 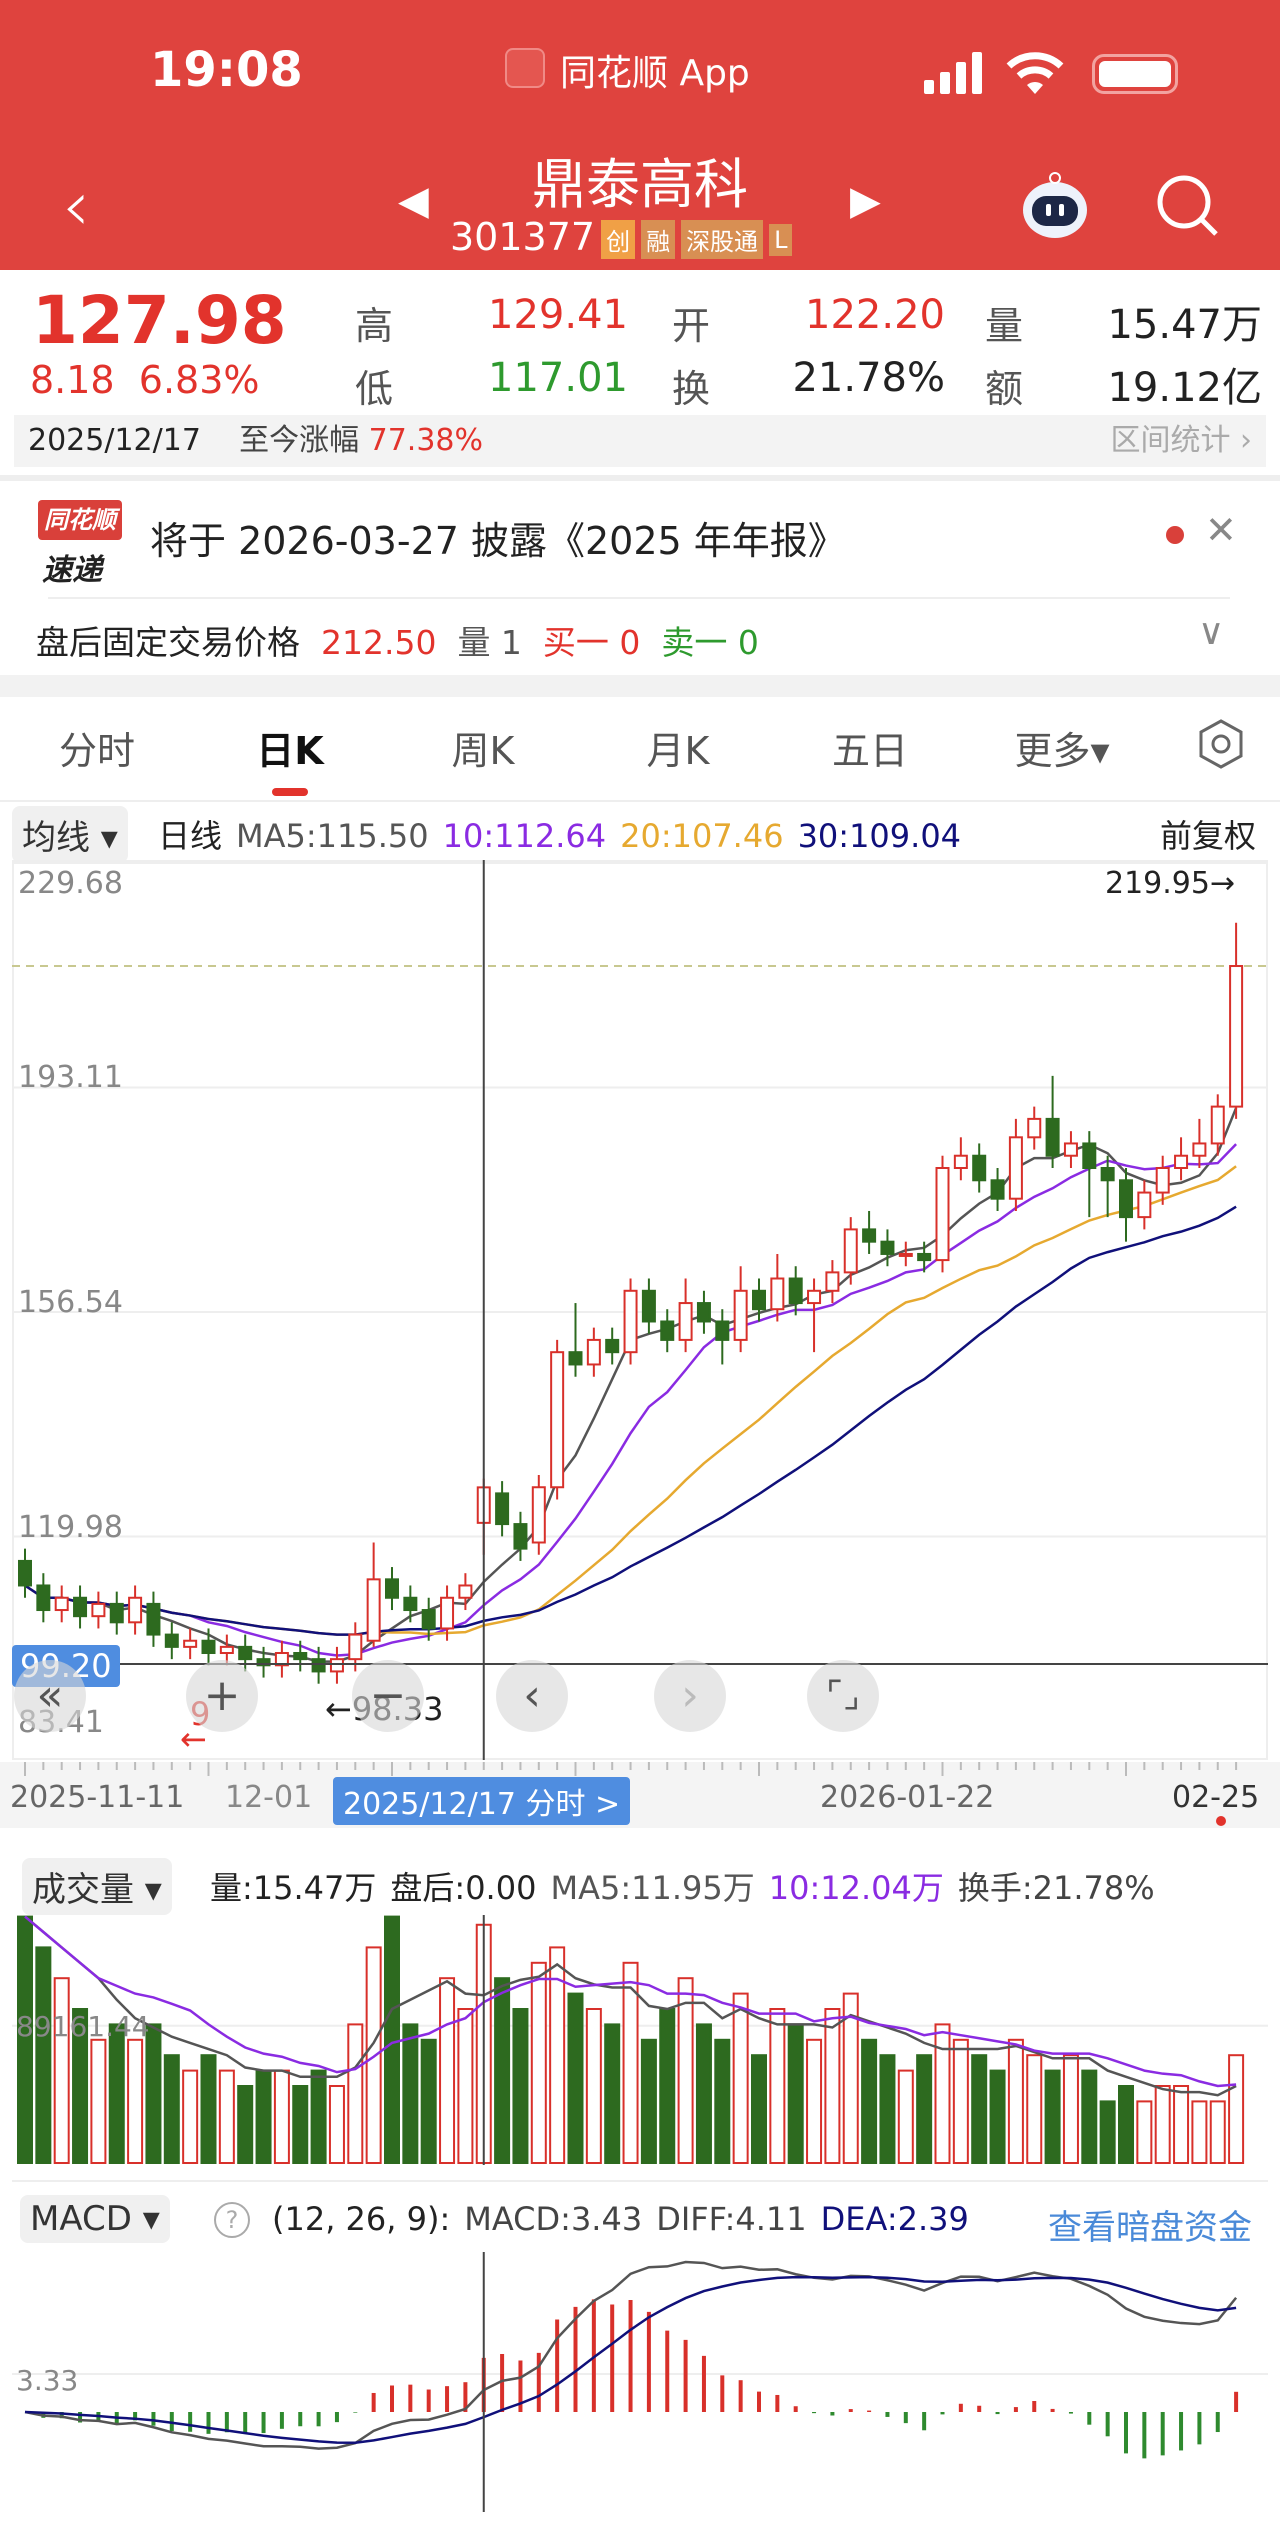 I want to click on robot-assistant-icon, so click(x=1055, y=207).